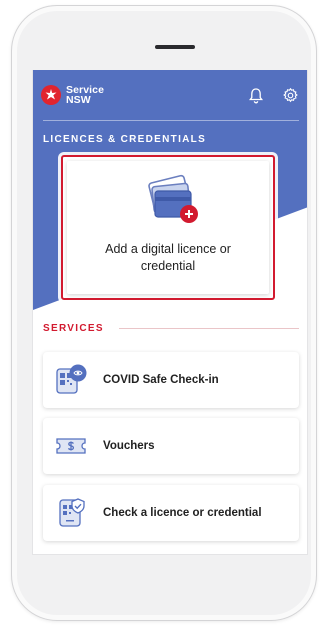 This screenshot has height=625, width=326. Describe the element at coordinates (129, 446) in the screenshot. I see `service-label: Vouchers` at that location.